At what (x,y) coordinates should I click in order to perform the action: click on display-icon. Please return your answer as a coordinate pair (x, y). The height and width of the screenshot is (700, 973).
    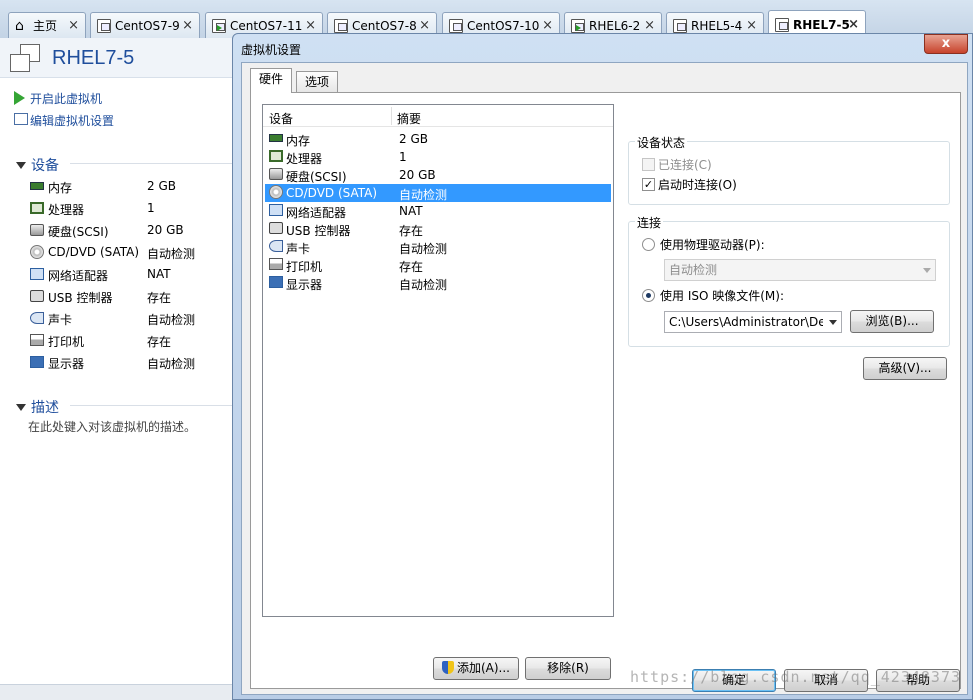
    Looking at the image, I should click on (37, 362).